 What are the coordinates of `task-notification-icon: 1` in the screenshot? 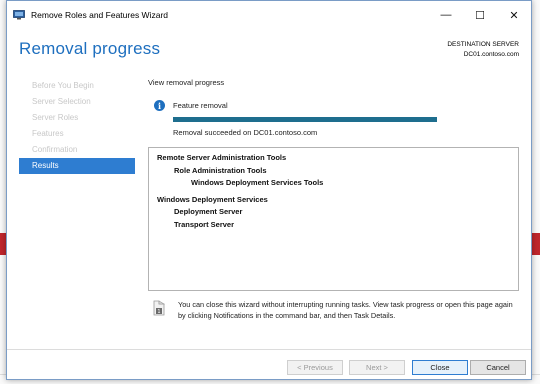 It's located at (159, 308).